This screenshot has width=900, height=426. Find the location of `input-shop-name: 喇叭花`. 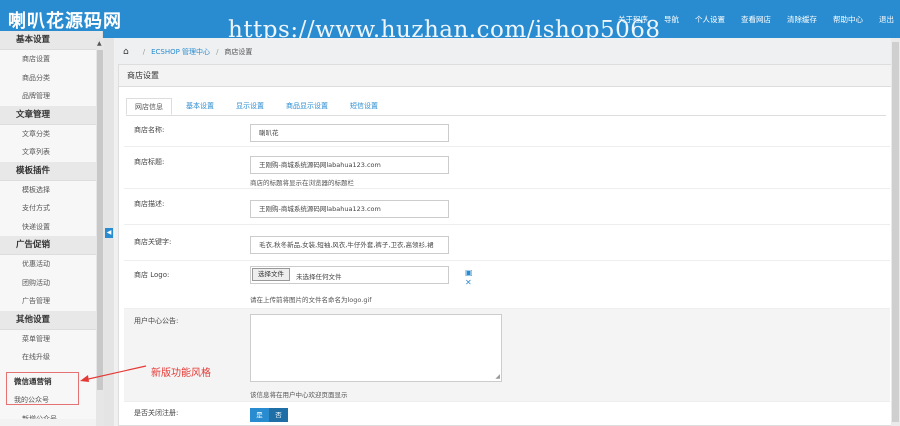

input-shop-name: 喇叭花 is located at coordinates (349, 133).